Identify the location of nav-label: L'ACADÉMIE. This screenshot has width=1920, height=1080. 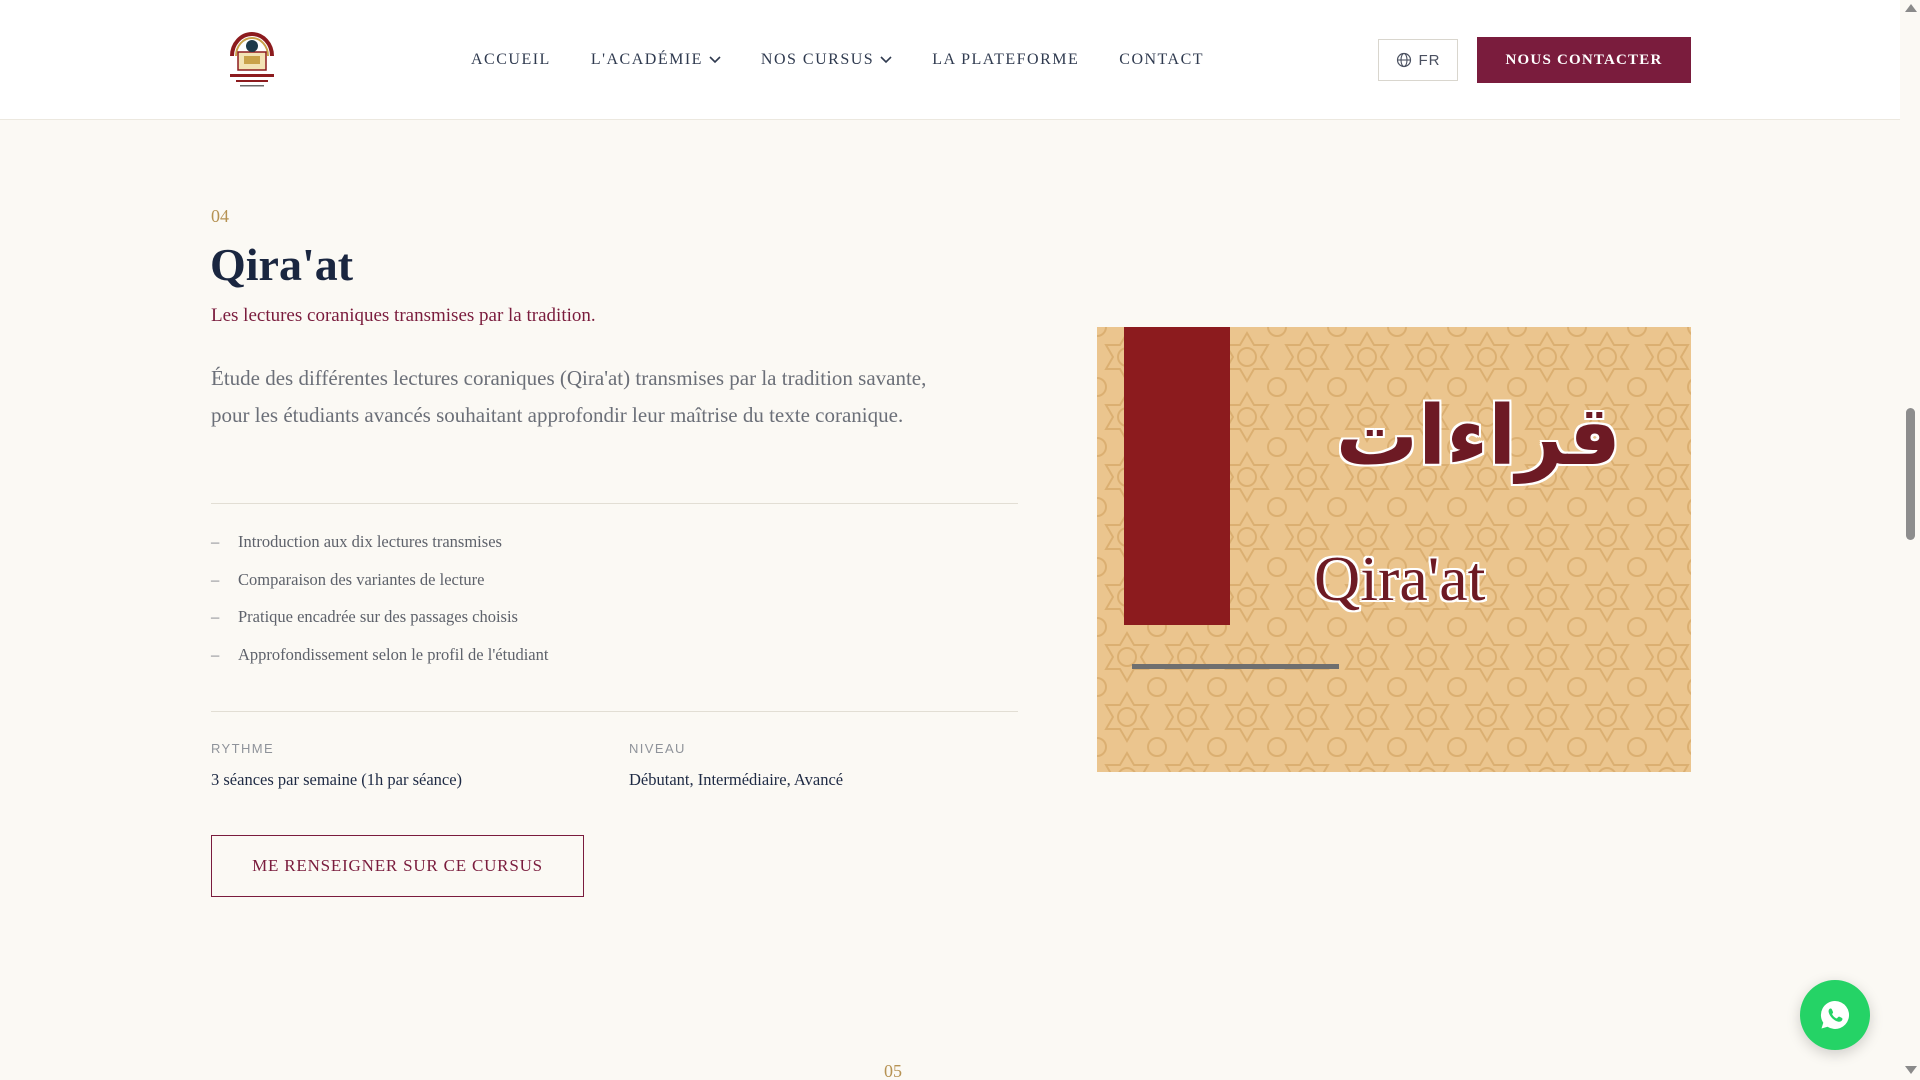
(646, 59).